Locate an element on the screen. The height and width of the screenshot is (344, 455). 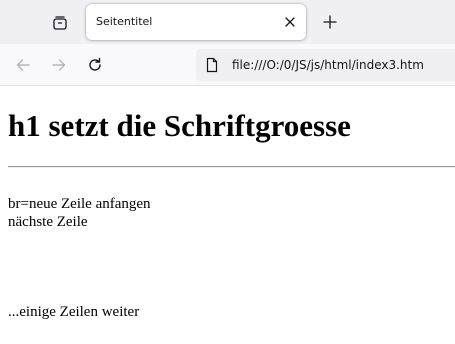
navigation-toolbar: file:///O:/0/JS/js/html/index3.htm is located at coordinates (227, 65).